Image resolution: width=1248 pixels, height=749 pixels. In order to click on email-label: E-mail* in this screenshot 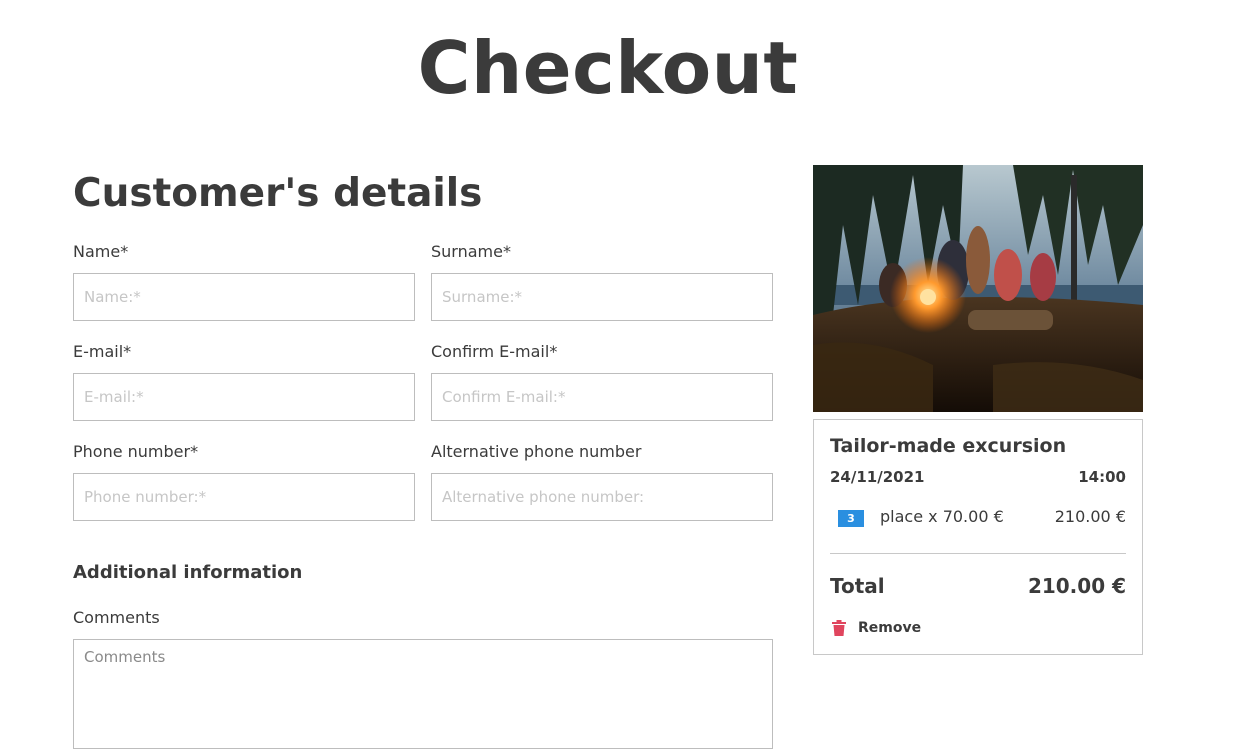, I will do `click(102, 351)`.